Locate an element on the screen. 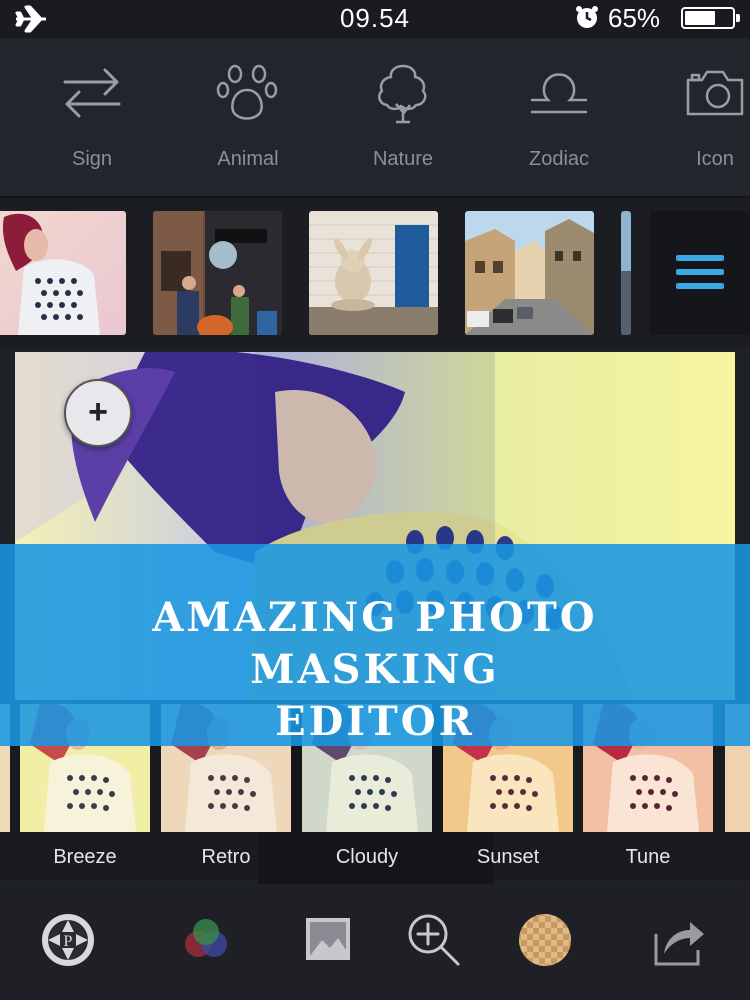  share-icon is located at coordinates (679, 944).